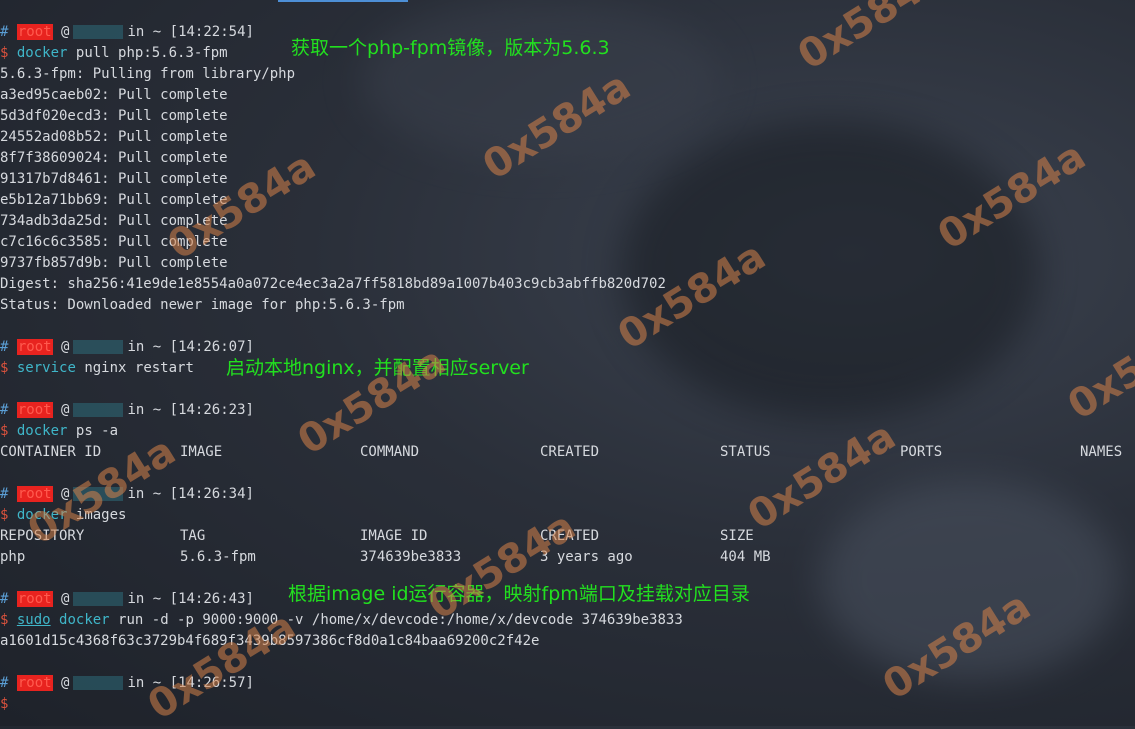 The height and width of the screenshot is (729, 1135). Describe the element at coordinates (211, 683) in the screenshot. I see `prompt-time: [14:26:57]` at that location.